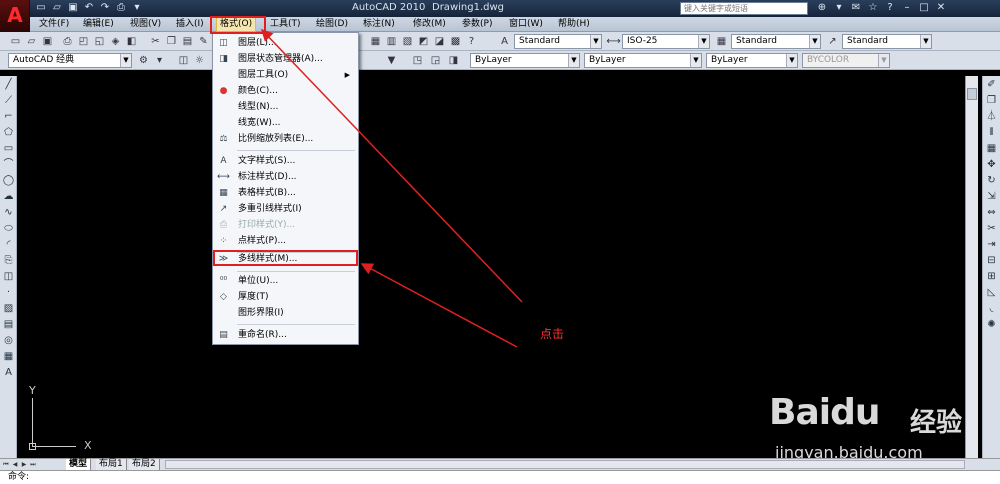 This screenshot has width=1000, height=484. What do you see at coordinates (19, 477) in the screenshot?
I see `command-prompt: 命令:` at bounding box center [19, 477].